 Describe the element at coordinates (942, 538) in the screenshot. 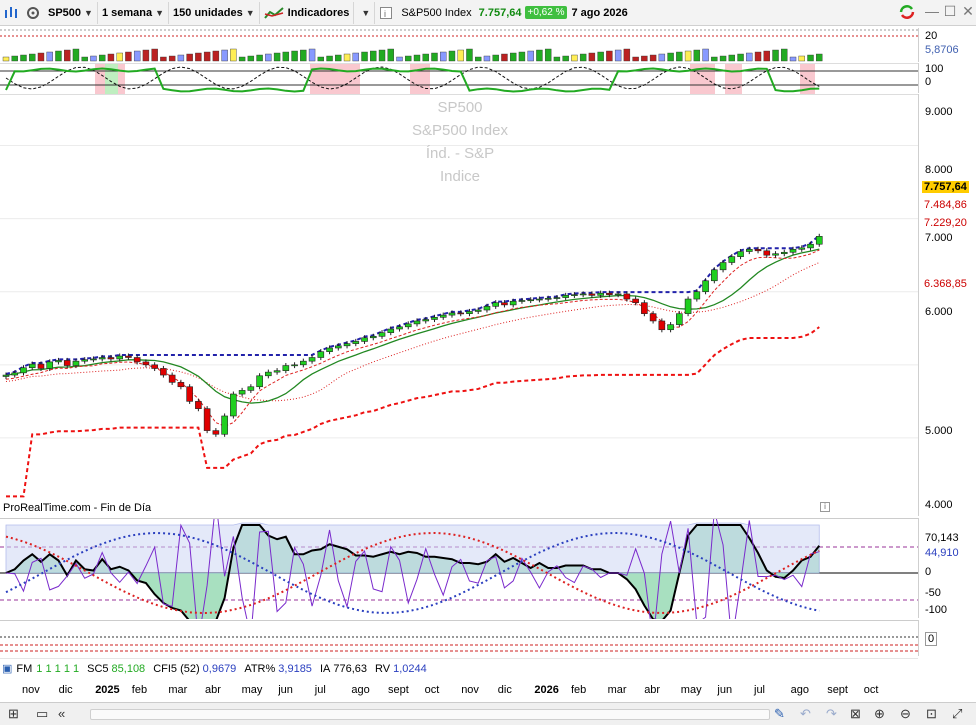

I see `osc-label: 70,143` at that location.